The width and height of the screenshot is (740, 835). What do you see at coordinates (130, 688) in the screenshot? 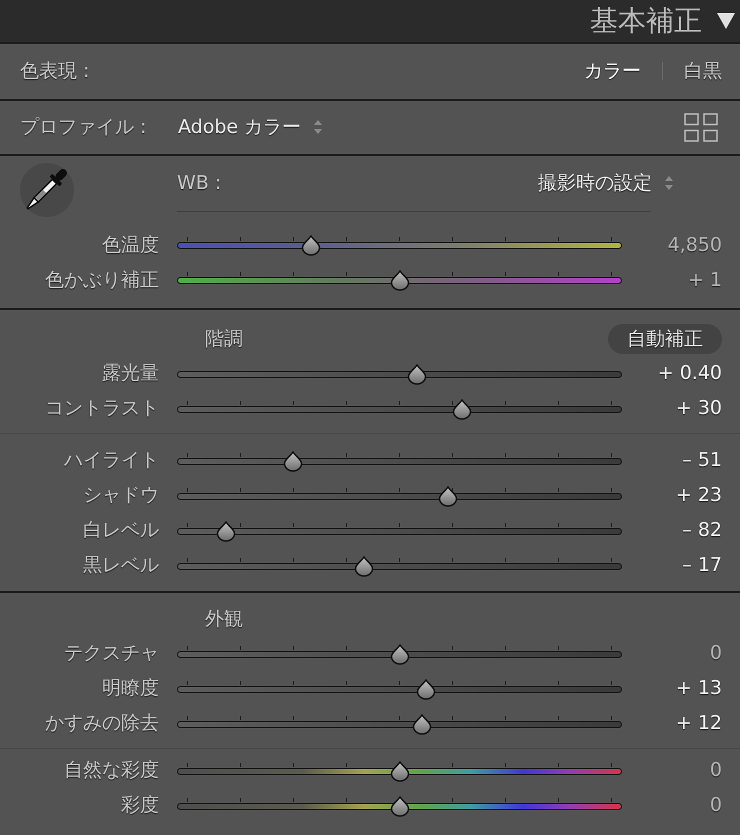
I see `slider-label: 明瞭度` at bounding box center [130, 688].